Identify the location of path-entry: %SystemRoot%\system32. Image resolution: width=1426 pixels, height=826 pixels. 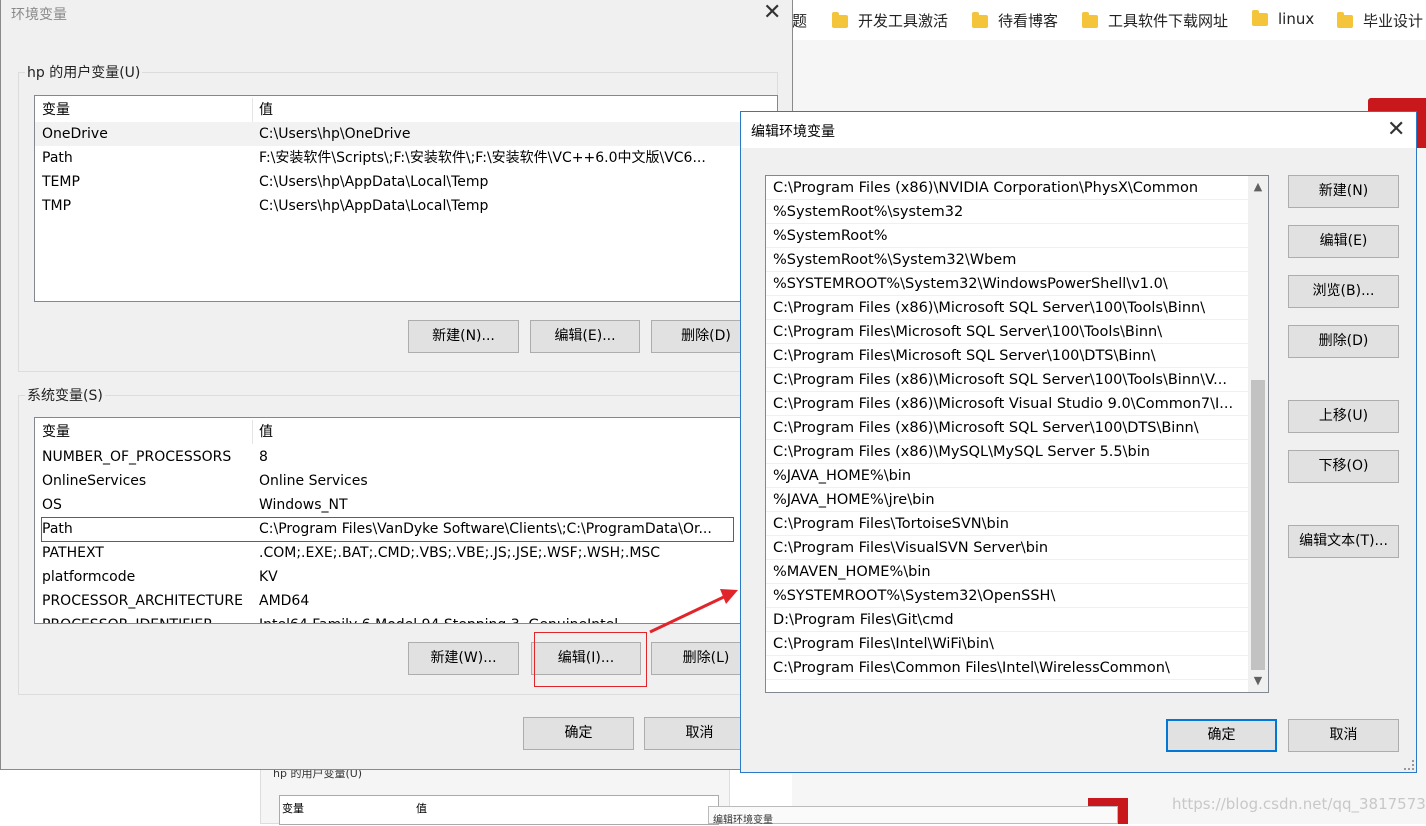
(1007, 212).